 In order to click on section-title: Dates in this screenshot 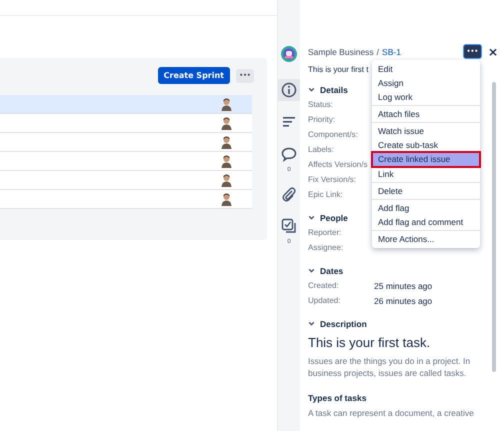, I will do `click(332, 271)`.